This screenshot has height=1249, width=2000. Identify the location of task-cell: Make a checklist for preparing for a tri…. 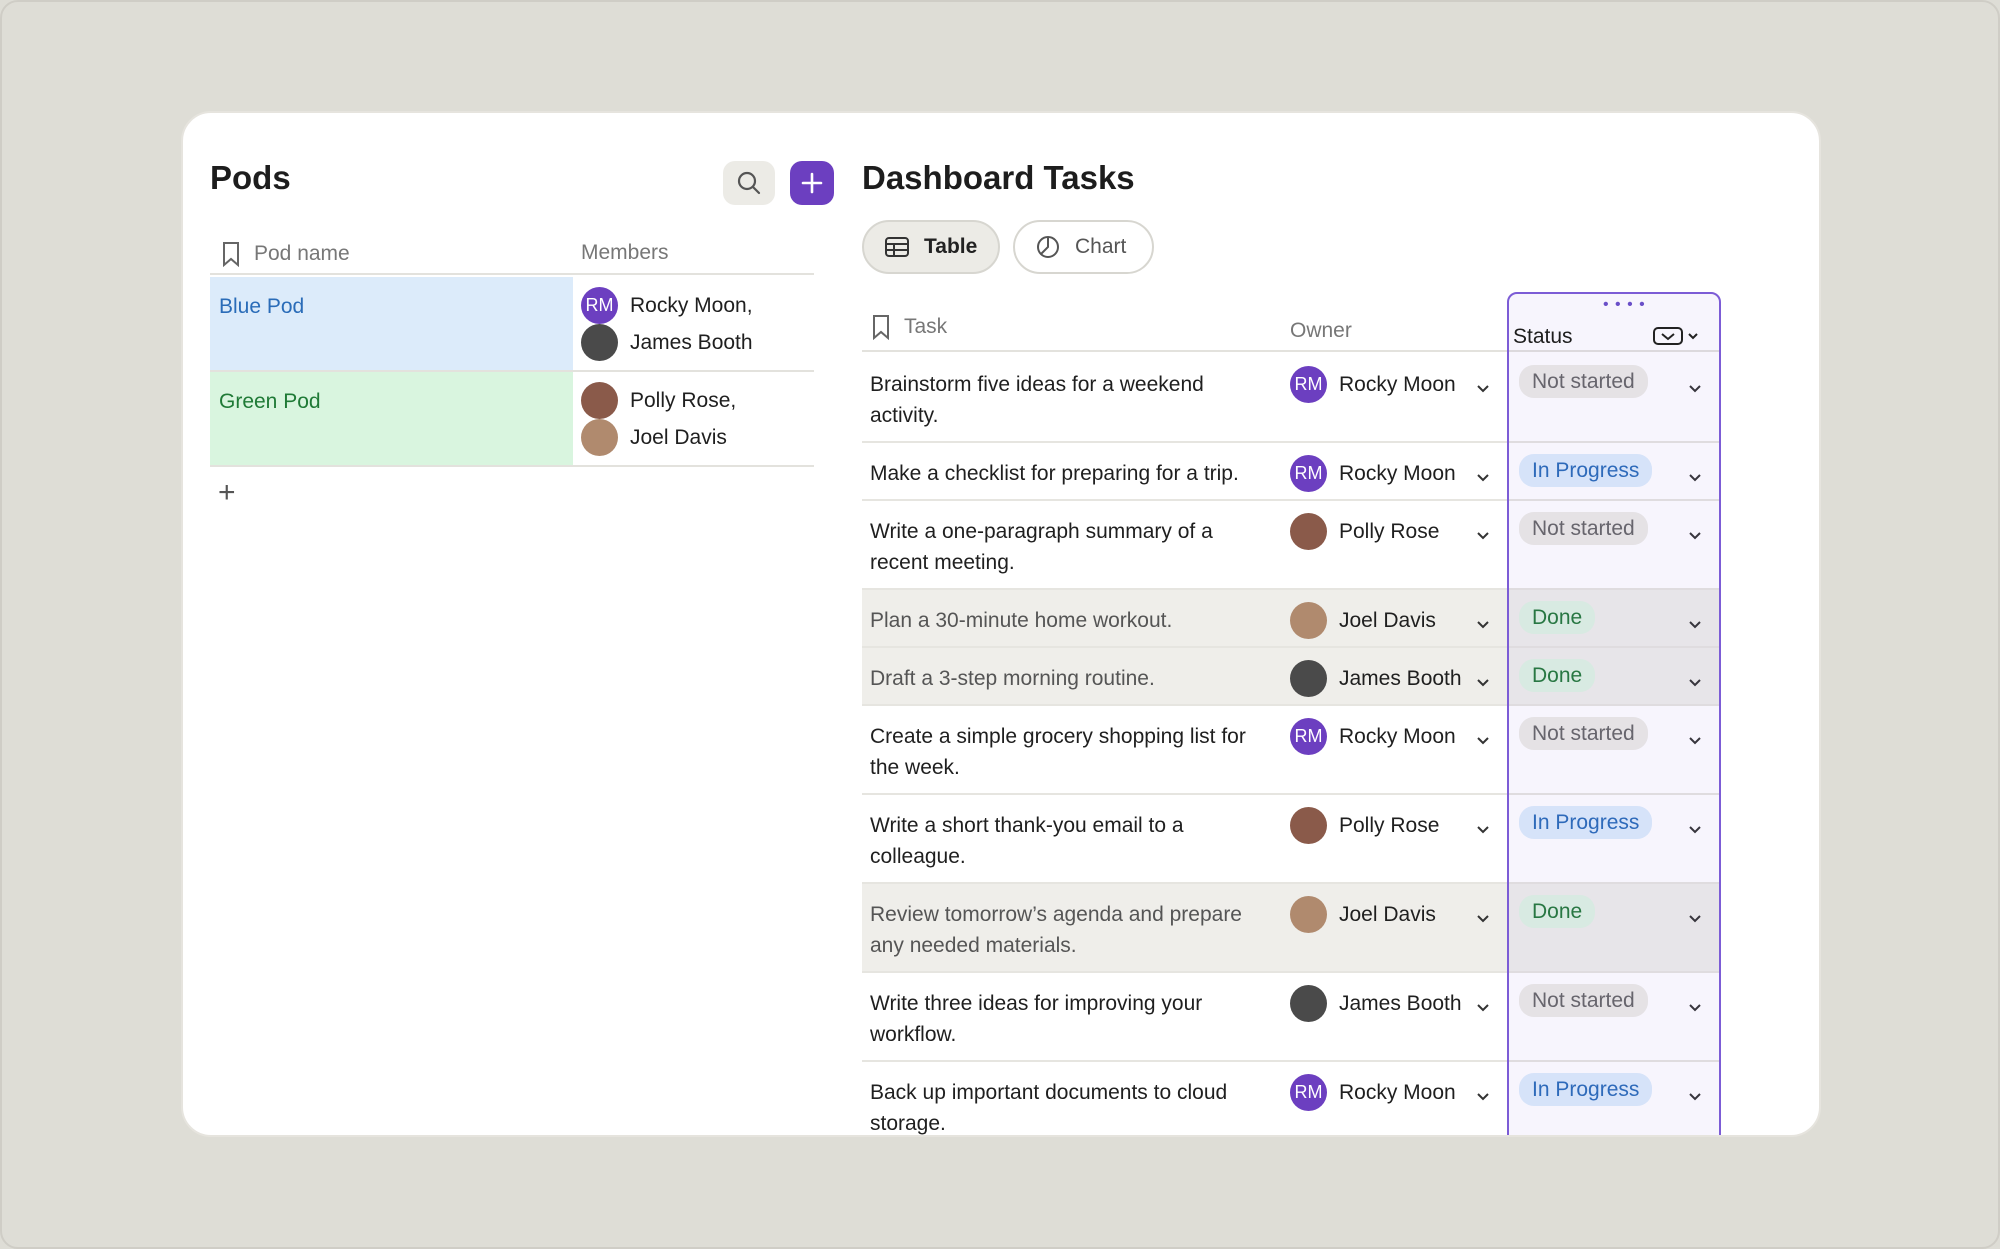
(1070, 473).